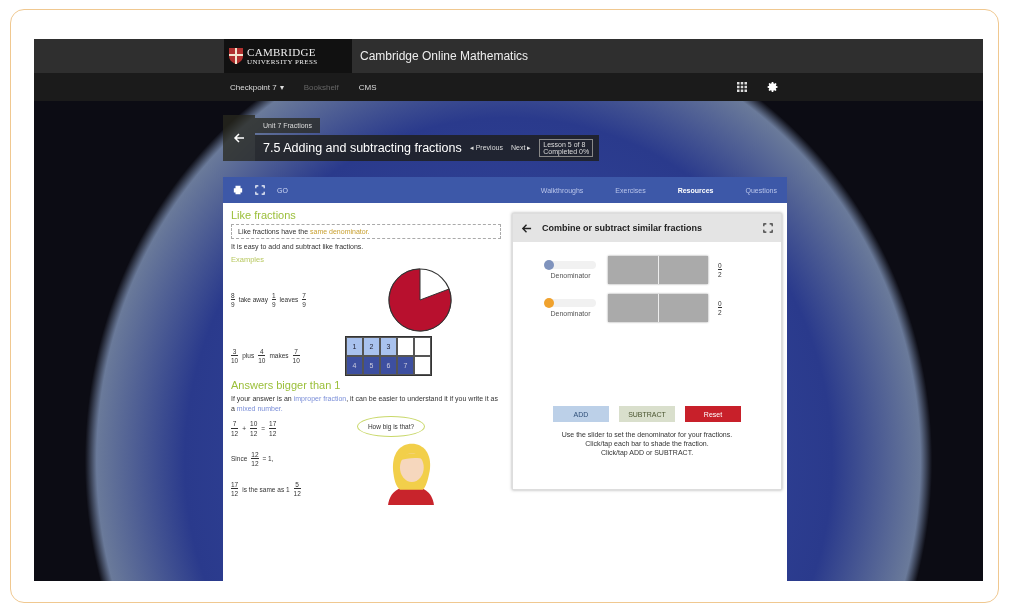 This screenshot has width=1009, height=610. I want to click on settings-icon, so click(773, 87).